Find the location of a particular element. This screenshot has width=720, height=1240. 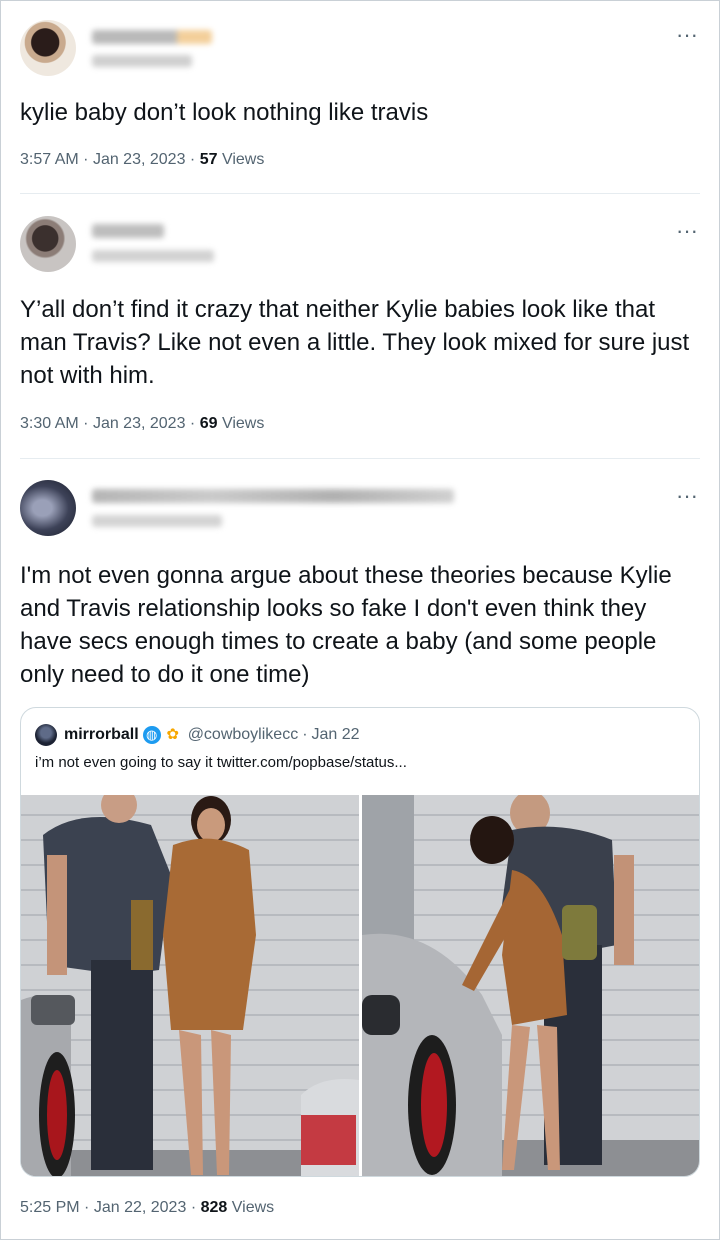

tweet-meta: 3:57 AM · Jan 23, 2023 · 57 Views is located at coordinates (142, 160).